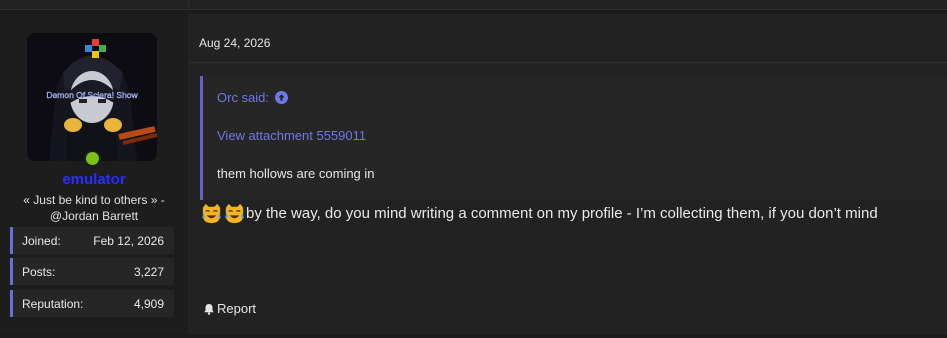  What do you see at coordinates (128, 241) in the screenshot?
I see `stat-value: Feb 12, 2026` at bounding box center [128, 241].